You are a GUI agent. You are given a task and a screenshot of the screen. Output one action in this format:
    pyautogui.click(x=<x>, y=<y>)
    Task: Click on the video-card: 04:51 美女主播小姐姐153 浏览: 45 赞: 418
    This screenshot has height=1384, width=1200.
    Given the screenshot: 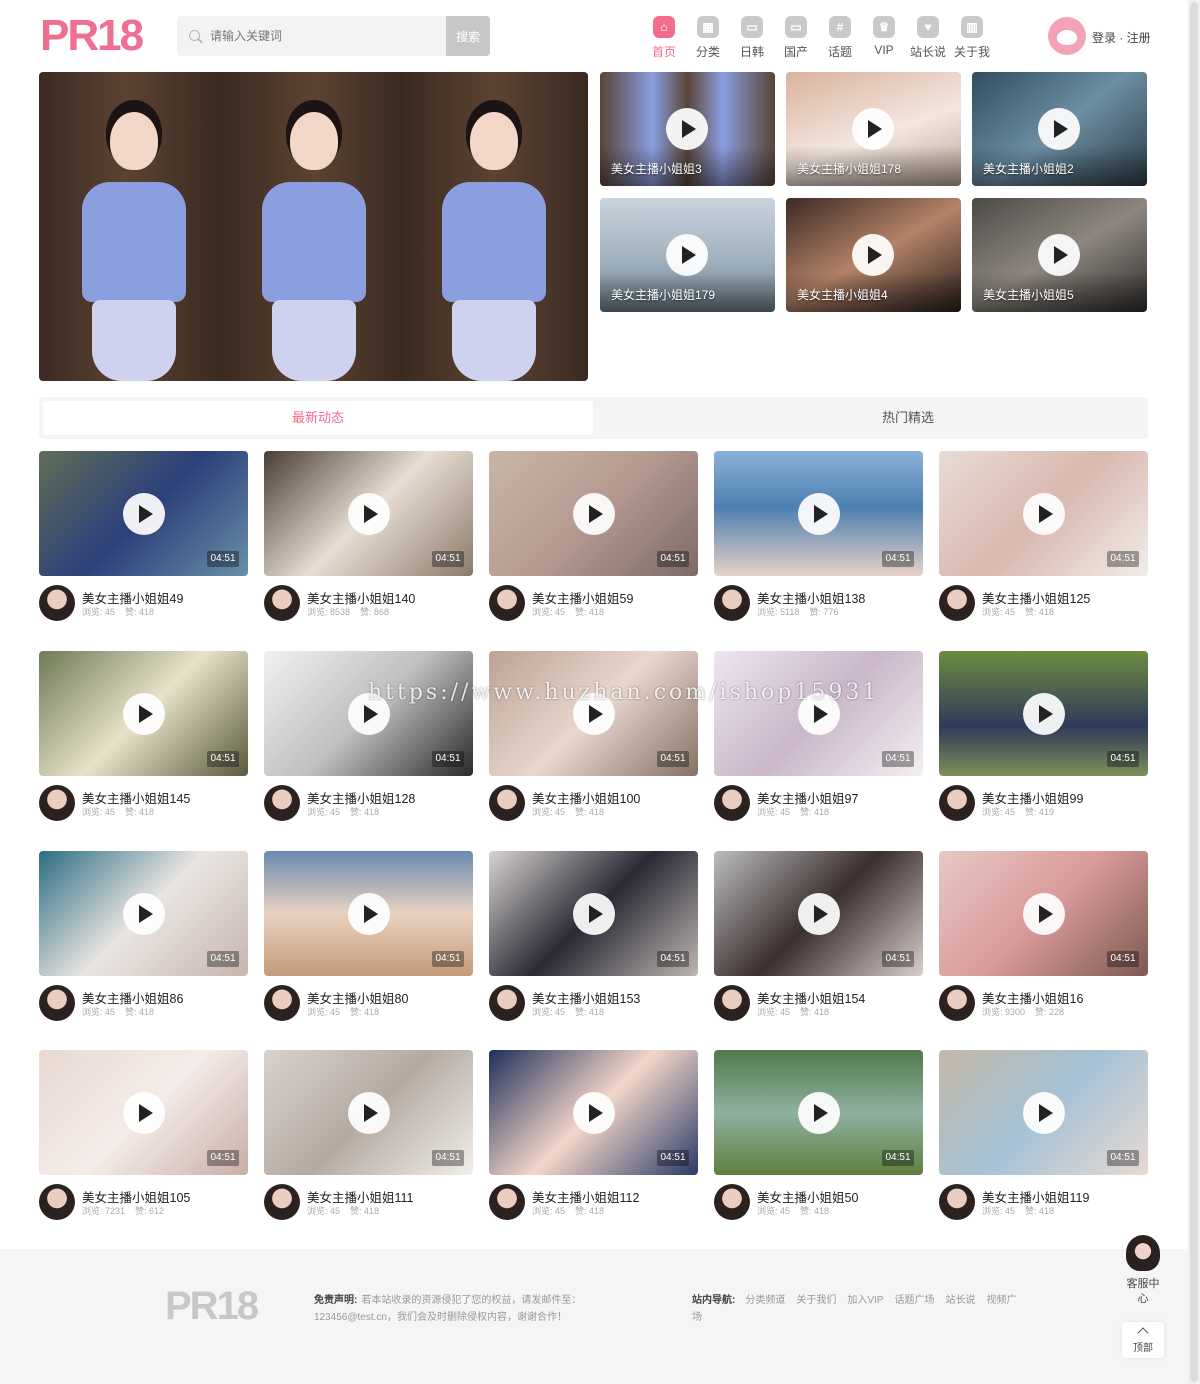 What is the action you would take?
    pyautogui.click(x=593, y=936)
    